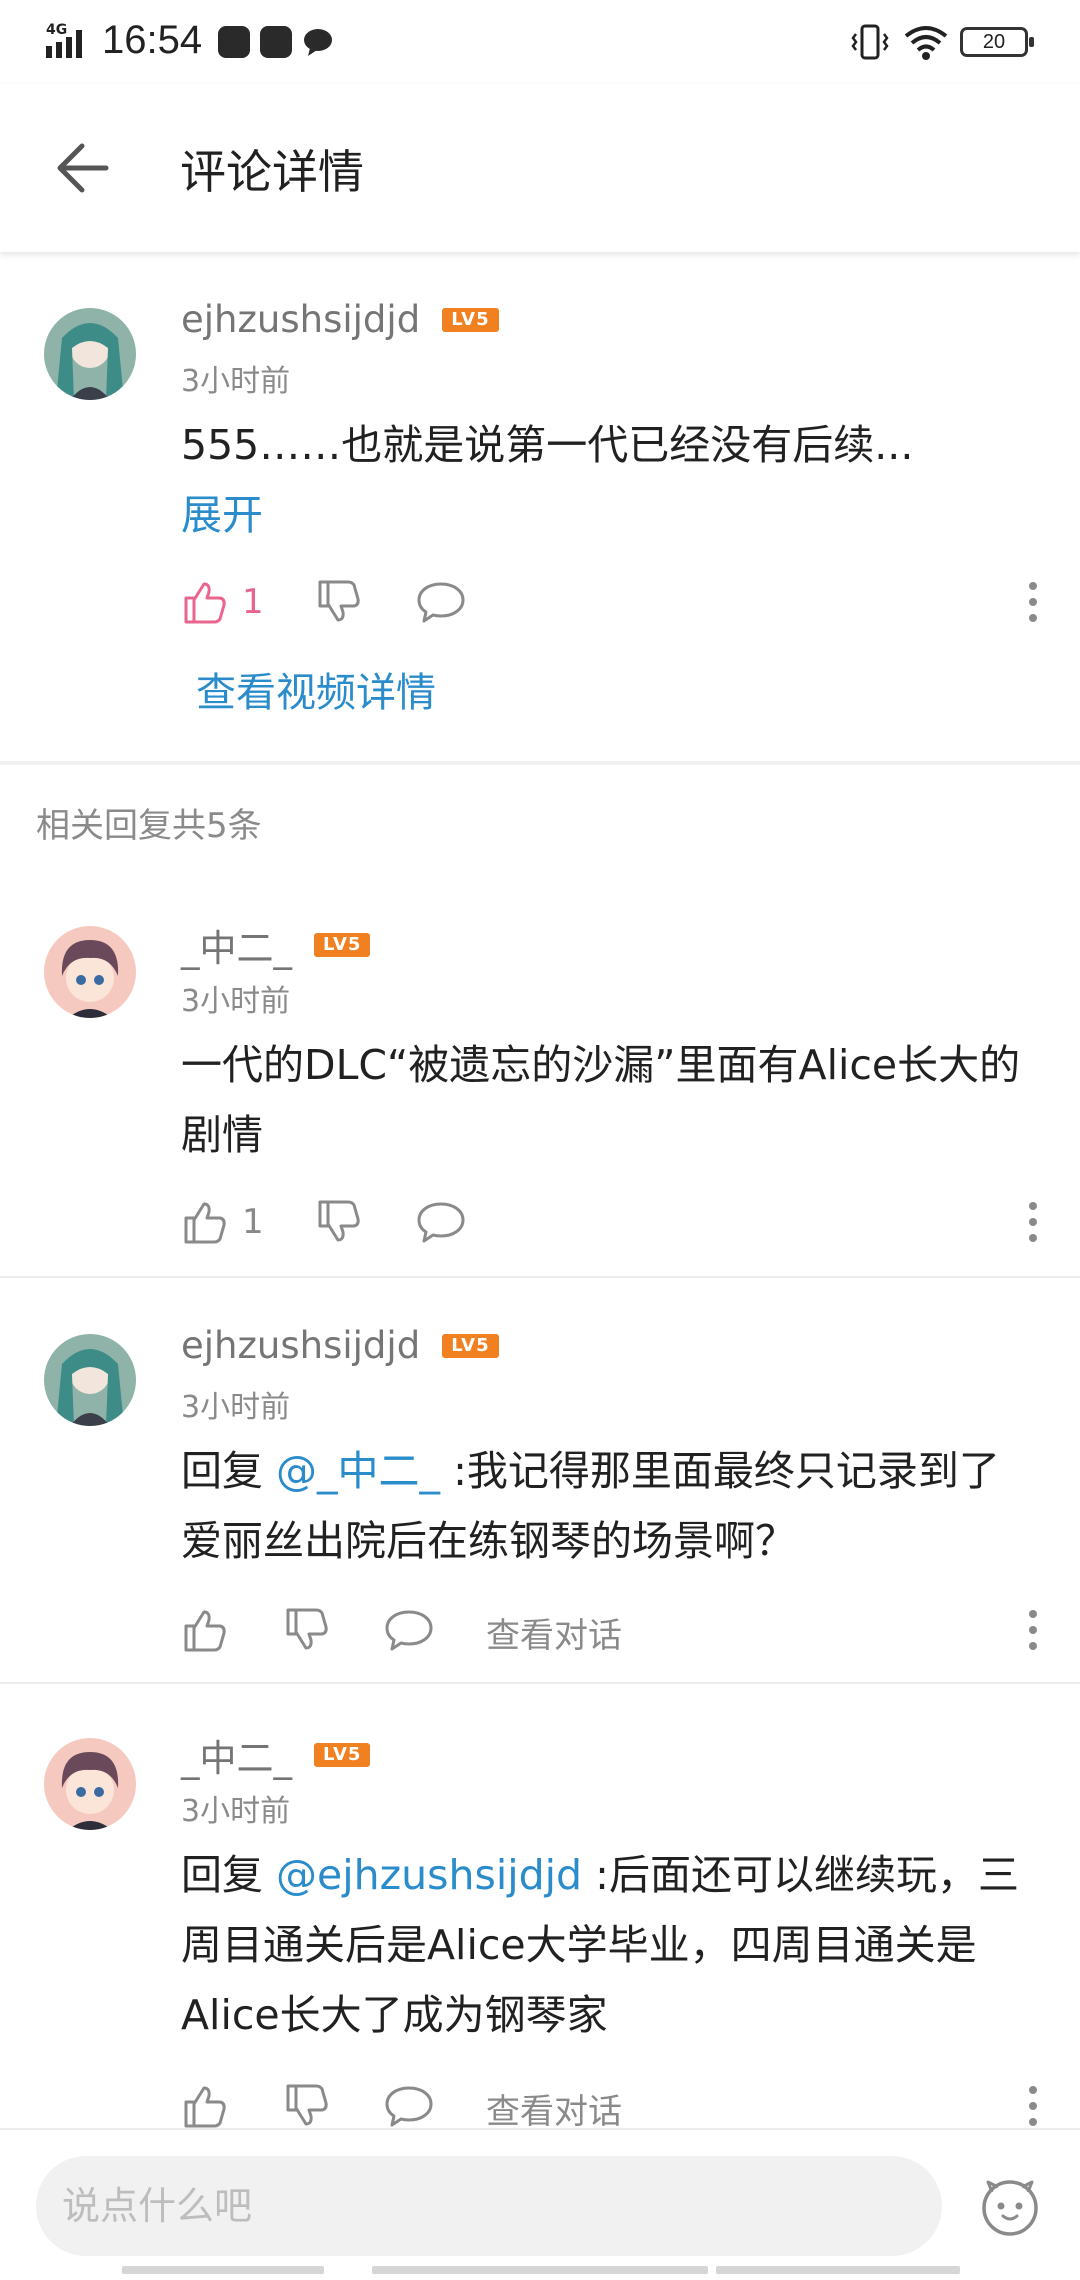 The image size is (1080, 2280). Describe the element at coordinates (149, 826) in the screenshot. I see `replies-count: 相关回复共5条` at that location.